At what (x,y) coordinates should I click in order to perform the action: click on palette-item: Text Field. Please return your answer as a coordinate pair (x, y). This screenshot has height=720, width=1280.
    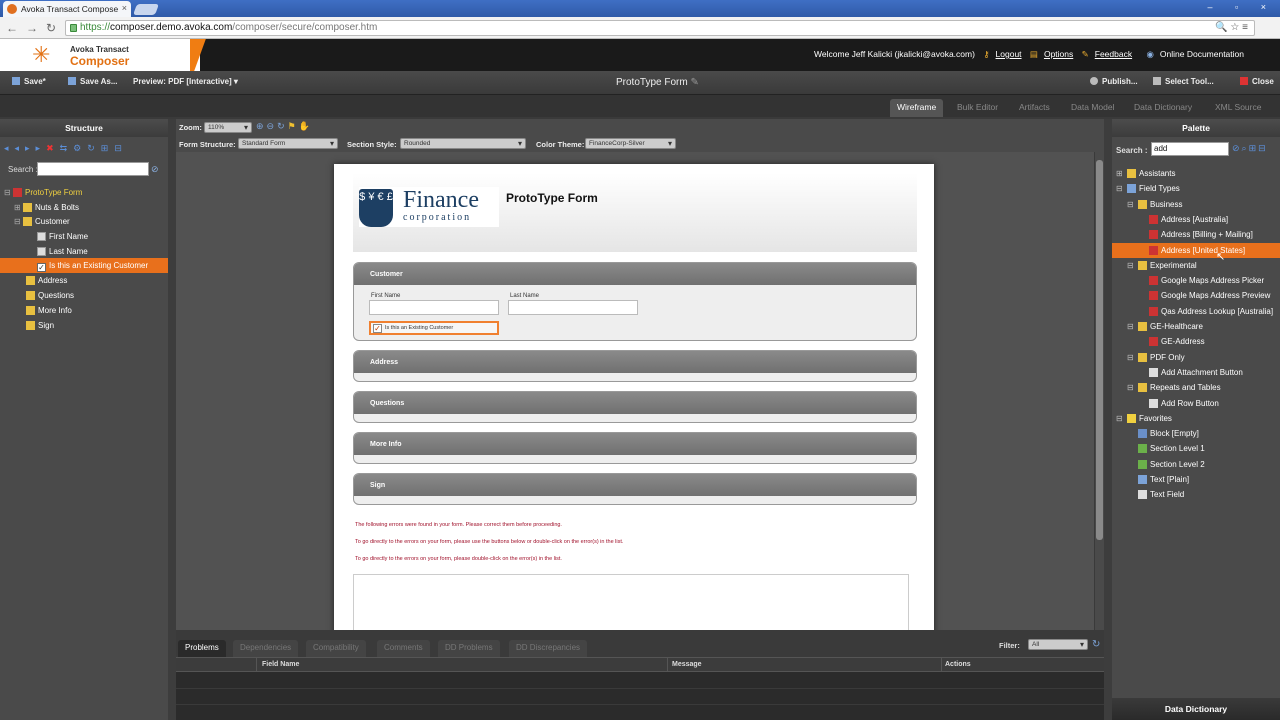
    Looking at the image, I should click on (1196, 494).